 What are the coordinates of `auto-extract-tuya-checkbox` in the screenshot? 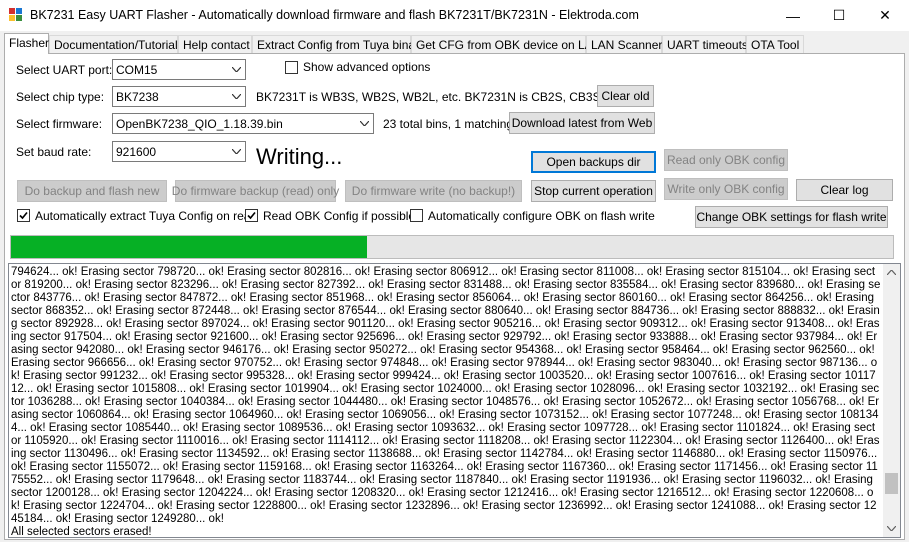 It's located at (23, 215).